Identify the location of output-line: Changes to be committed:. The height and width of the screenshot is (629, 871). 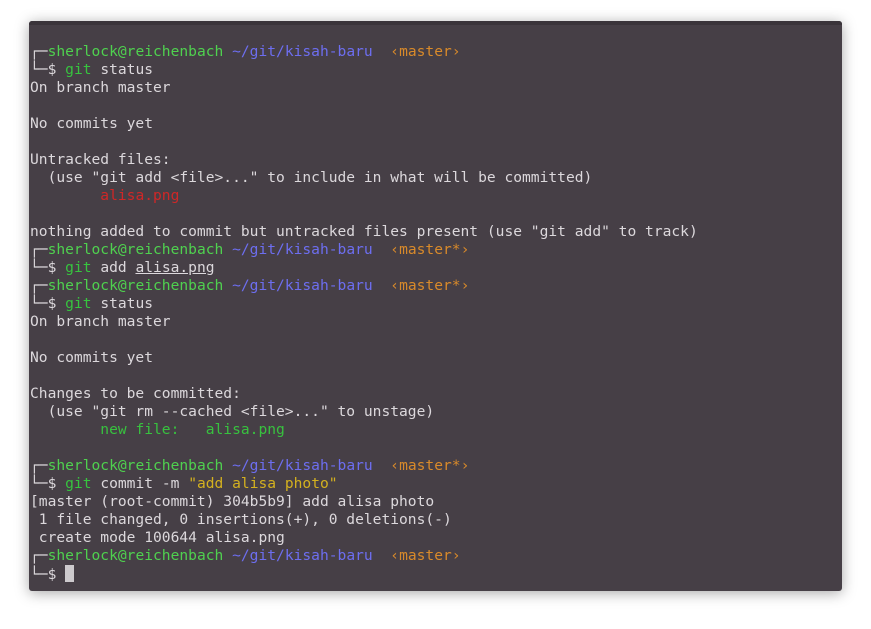
(436, 394).